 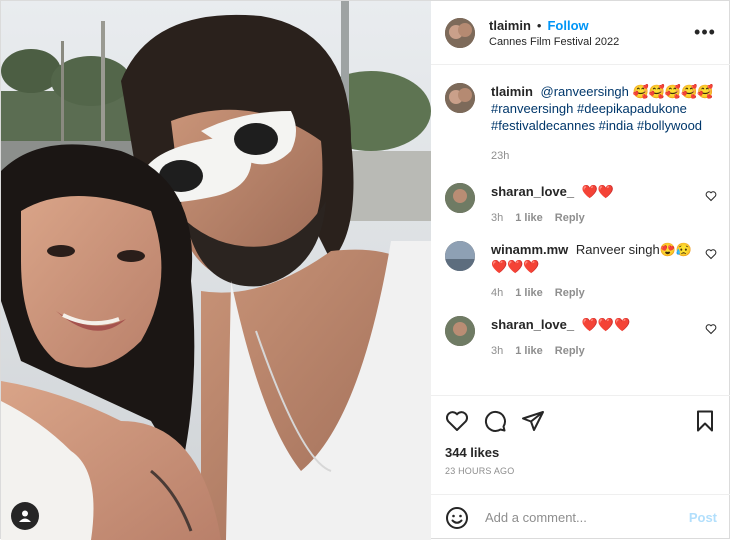 I want to click on comment-input, so click(x=586, y=517).